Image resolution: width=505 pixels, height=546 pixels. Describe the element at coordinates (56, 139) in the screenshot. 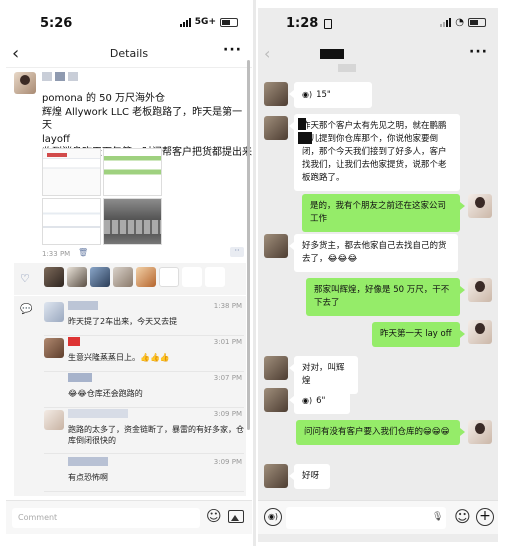

I see `post-text-line: layoff` at that location.